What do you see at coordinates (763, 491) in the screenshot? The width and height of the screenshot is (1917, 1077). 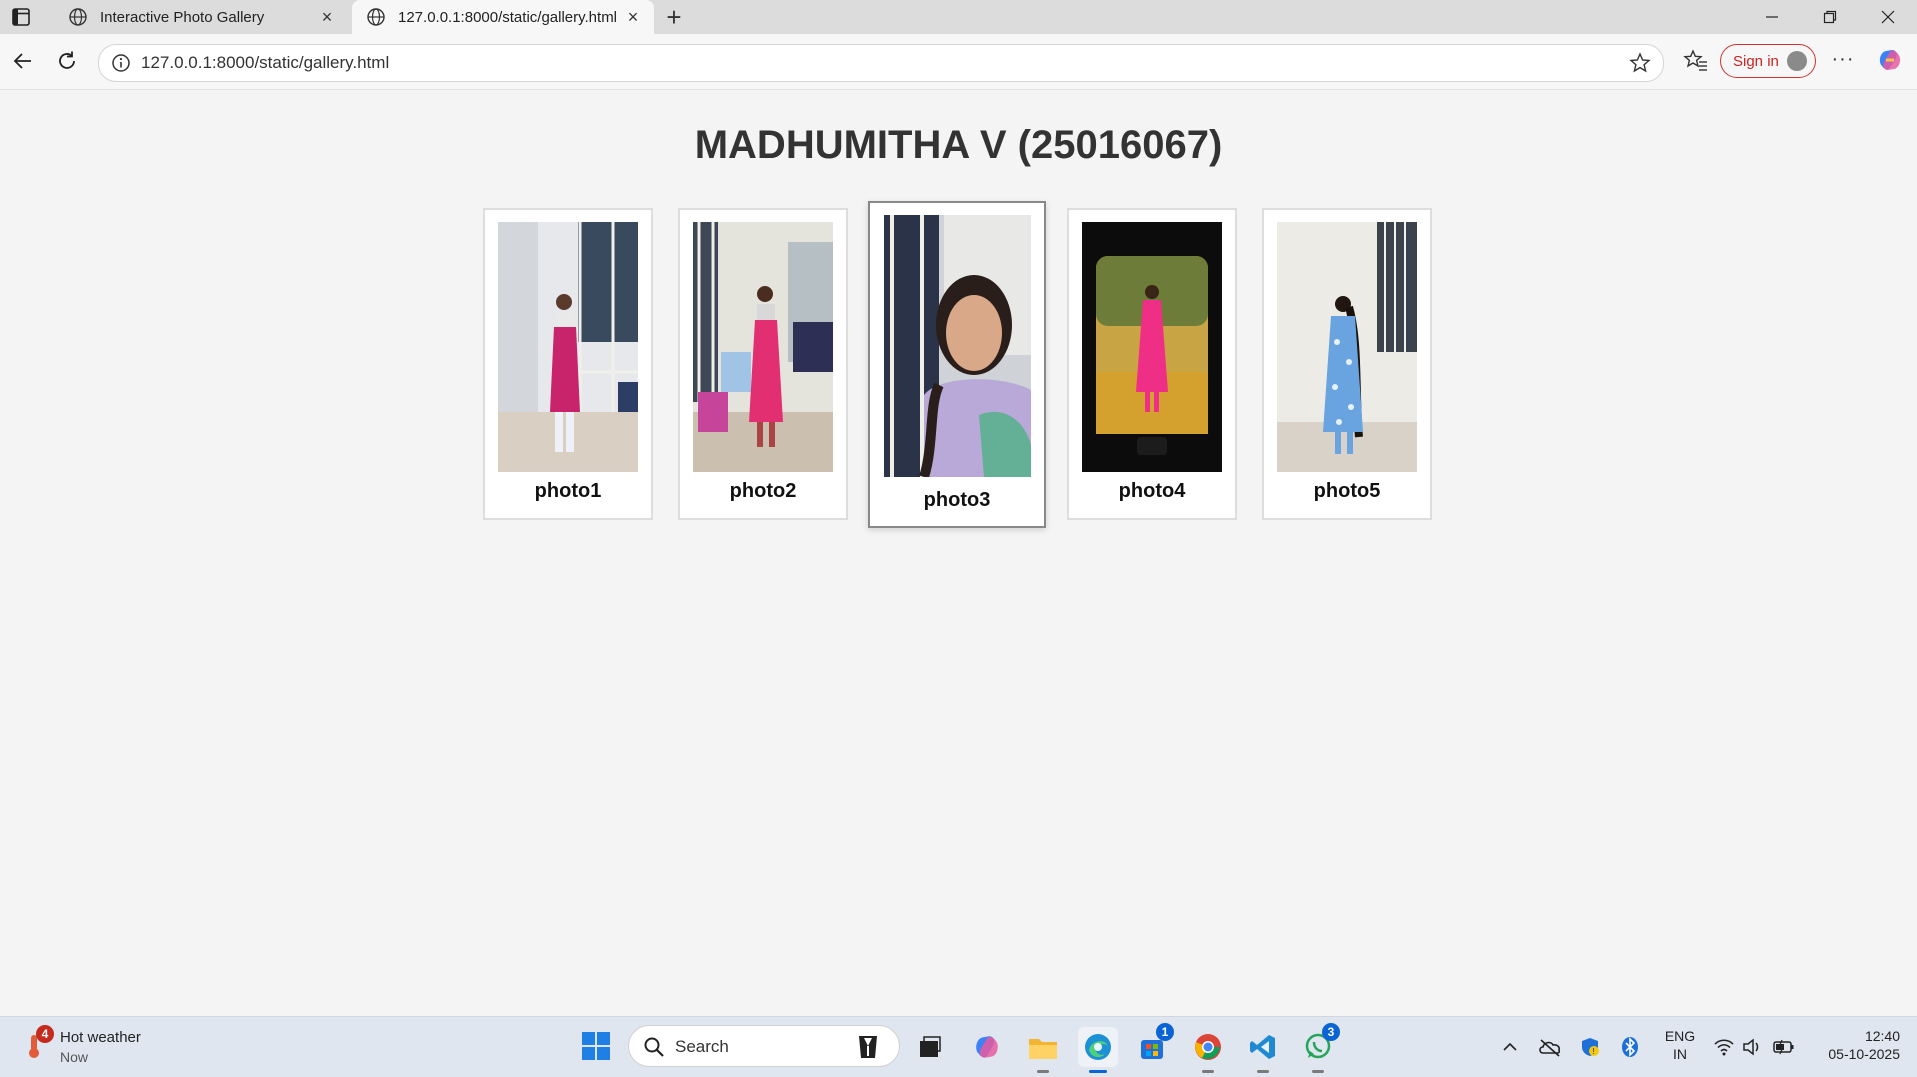 I see `photo-caption: photo2` at bounding box center [763, 491].